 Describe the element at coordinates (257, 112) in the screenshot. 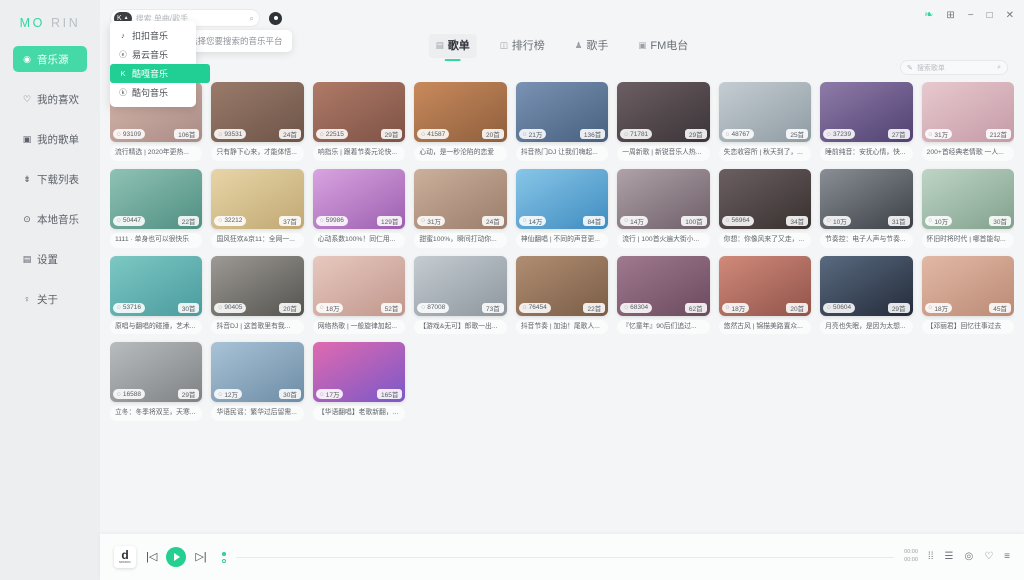

I see `playlist-cover: ◌ 93531 24首` at that location.